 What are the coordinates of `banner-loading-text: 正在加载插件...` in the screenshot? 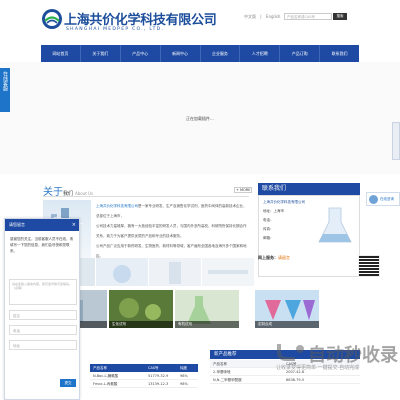 It's located at (200, 118).